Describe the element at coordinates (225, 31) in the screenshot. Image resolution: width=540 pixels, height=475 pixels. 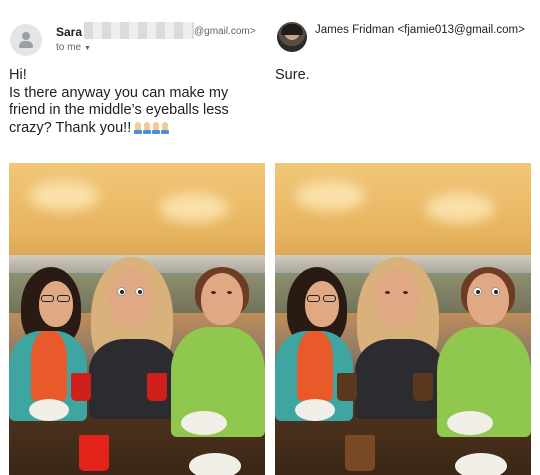
I see `sender-email-domain: @gmail.com>` at that location.